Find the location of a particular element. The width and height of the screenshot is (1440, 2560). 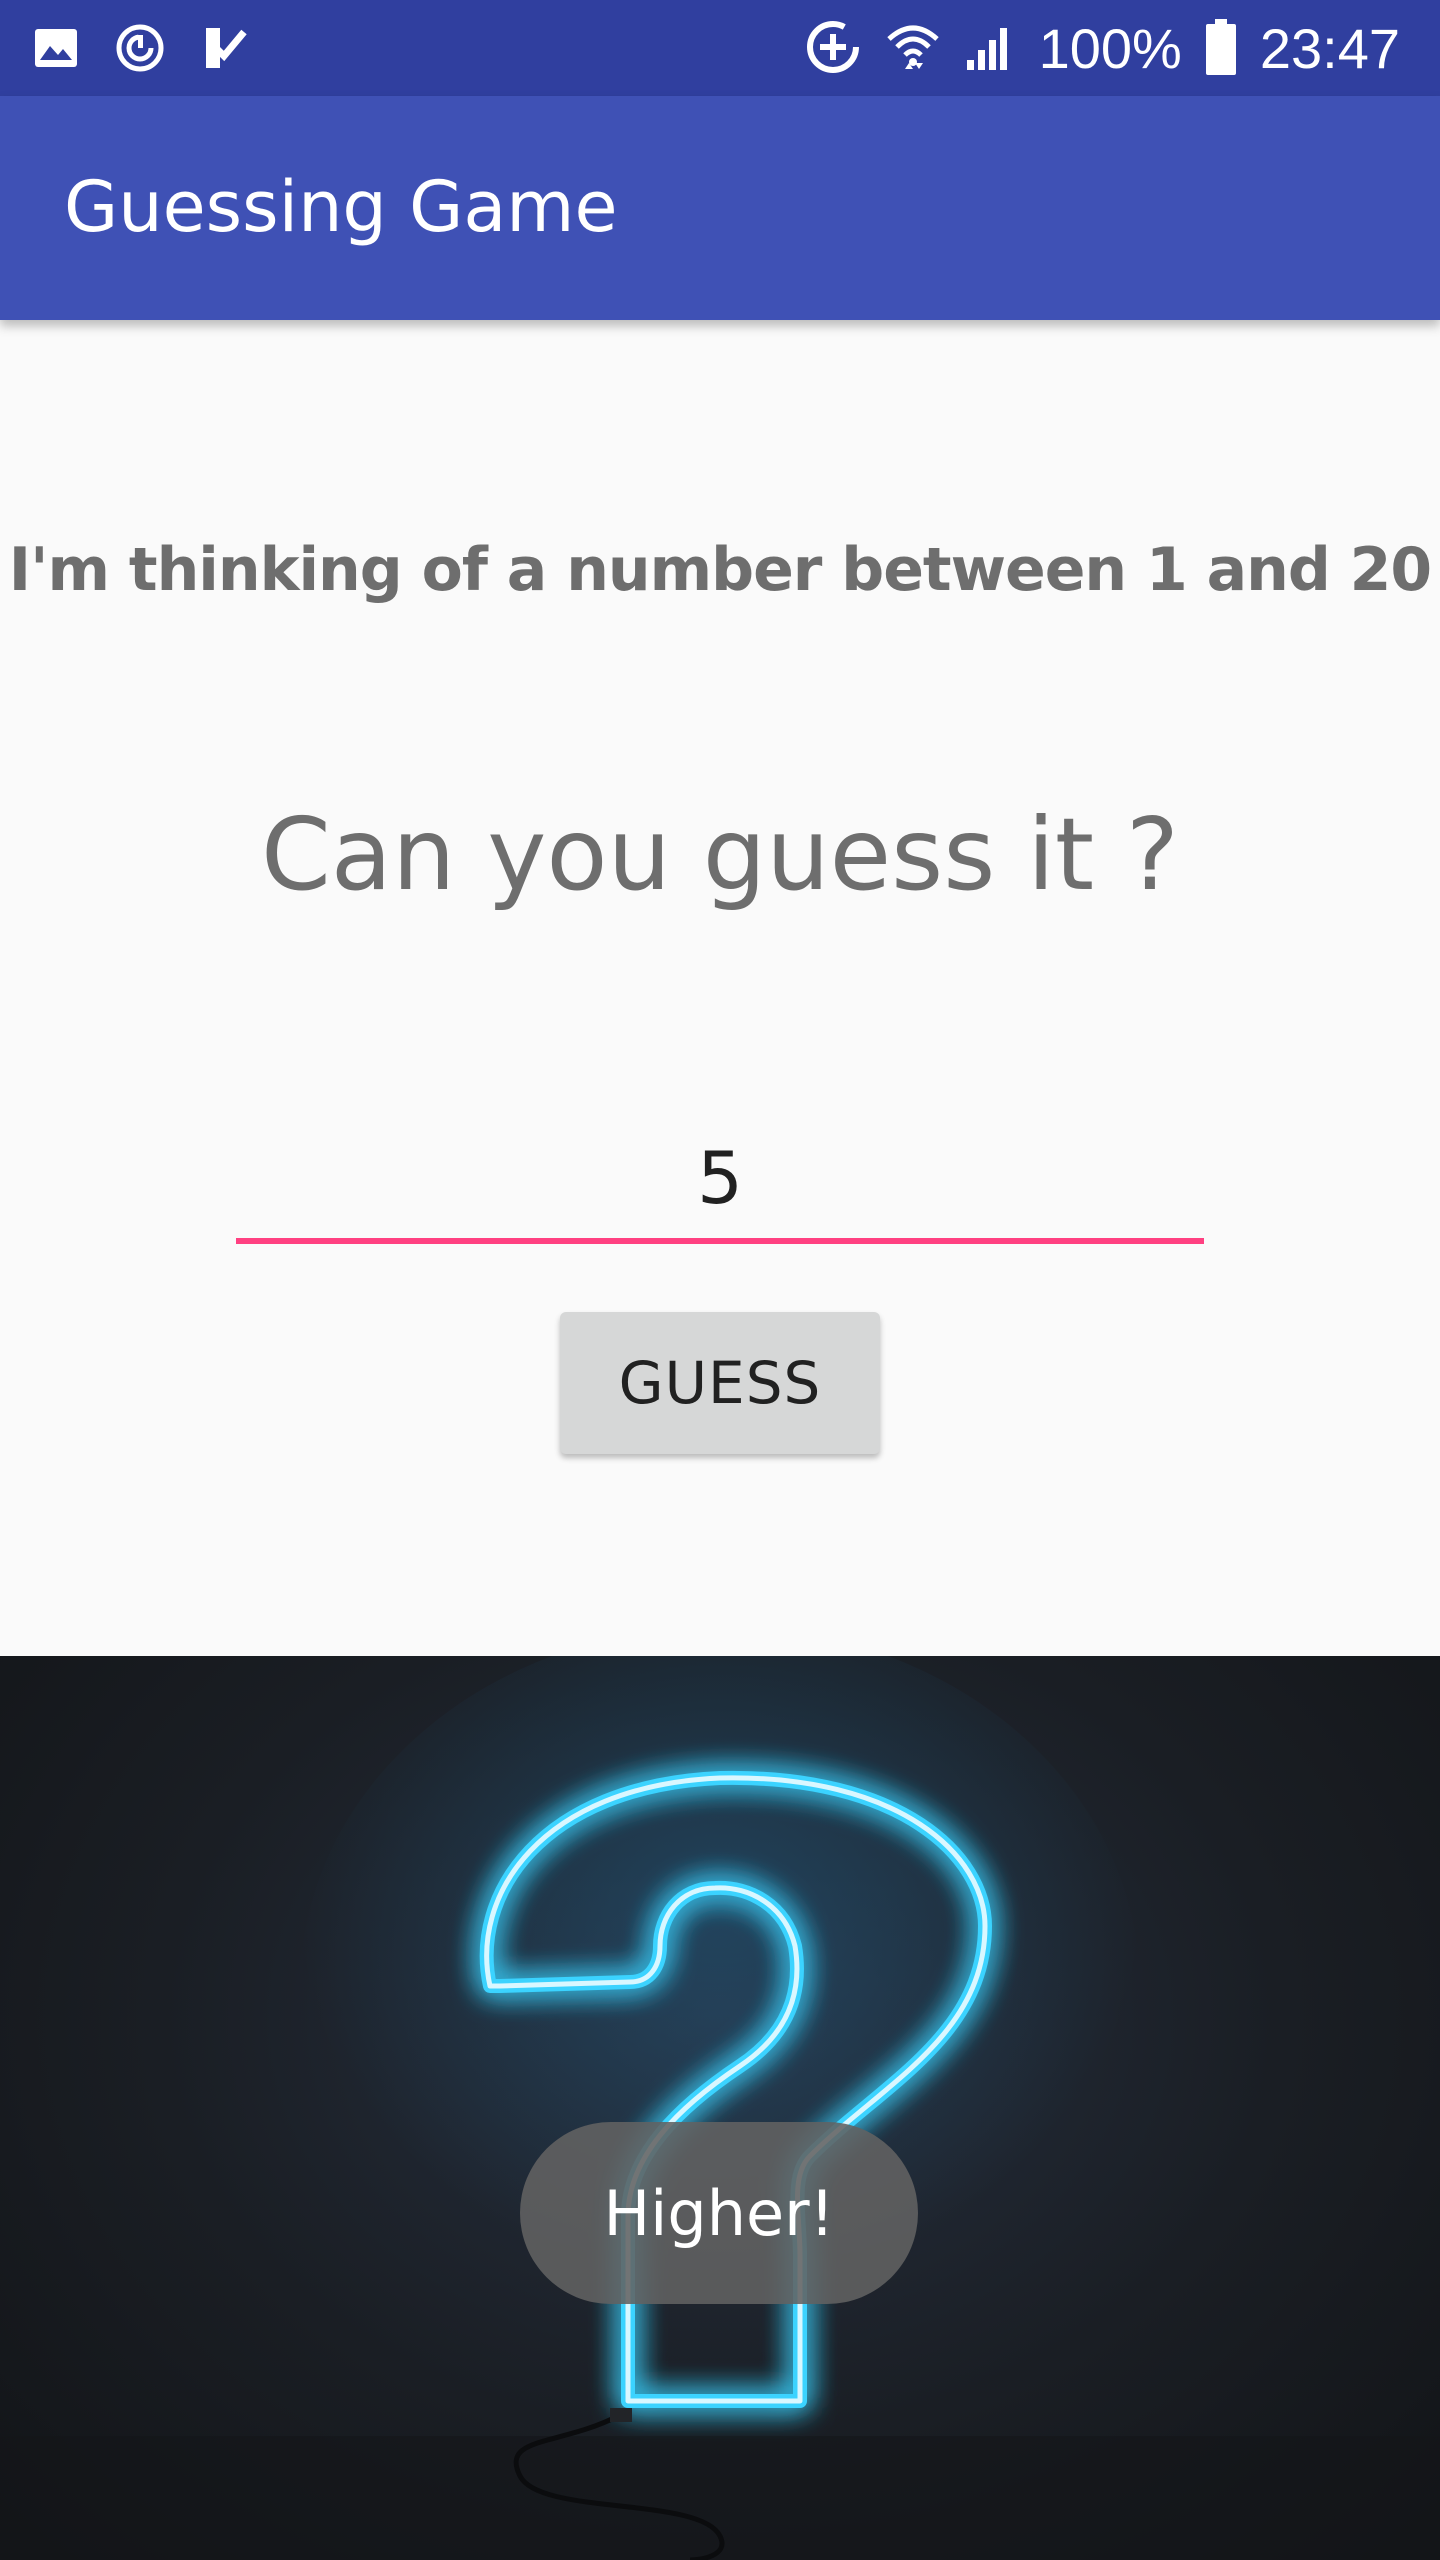

clock: 23:47 is located at coordinates (1329, 48).